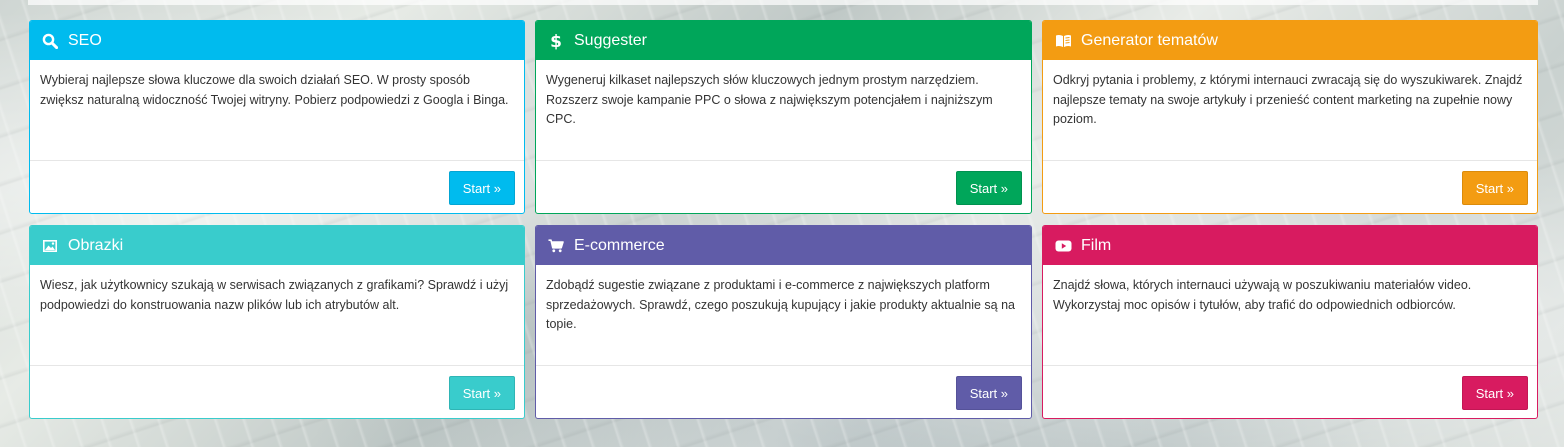  Describe the element at coordinates (1149, 40) in the screenshot. I see `card-title: Generator tematów` at that location.